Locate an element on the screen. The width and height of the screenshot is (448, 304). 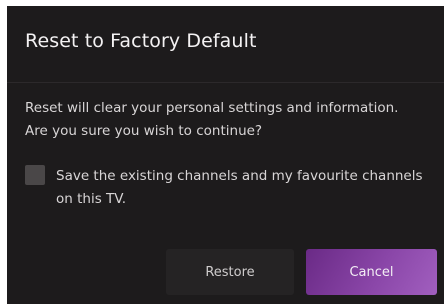
title-divider is located at coordinates (225, 82).